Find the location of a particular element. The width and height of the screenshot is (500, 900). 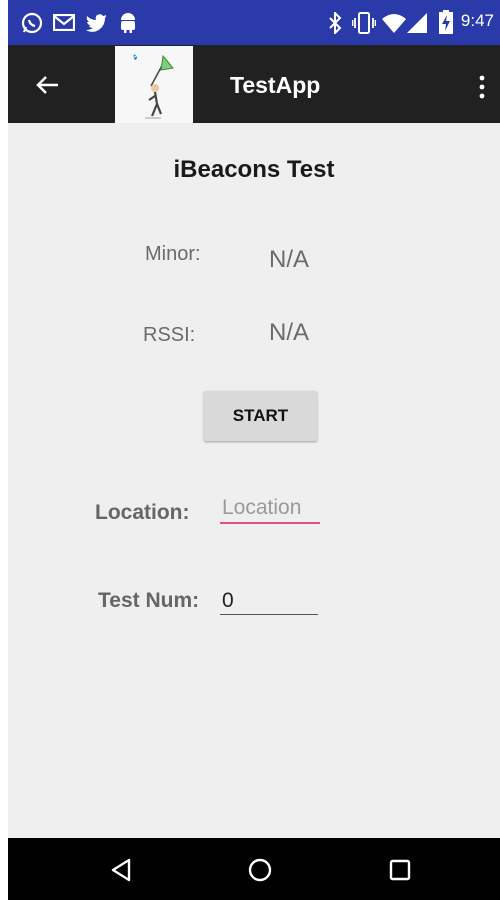

rssi-label: RSSI: is located at coordinates (169, 335).